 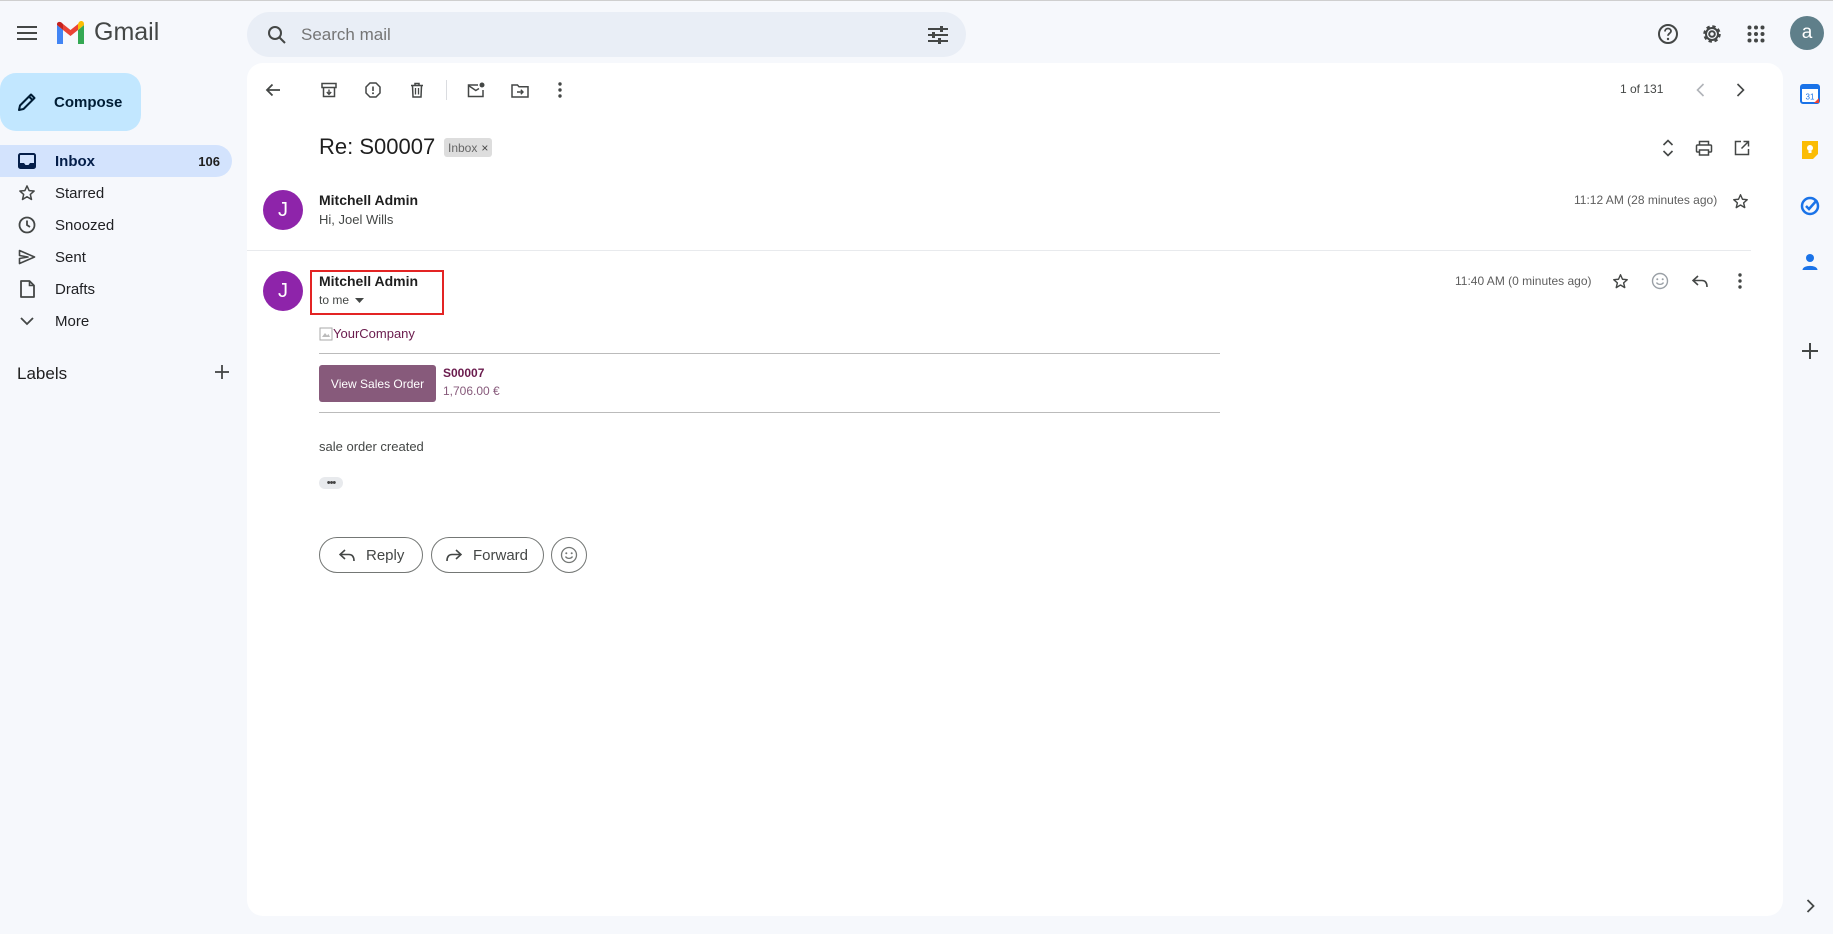 I want to click on sidebar-item-label: Starred, so click(x=80, y=193).